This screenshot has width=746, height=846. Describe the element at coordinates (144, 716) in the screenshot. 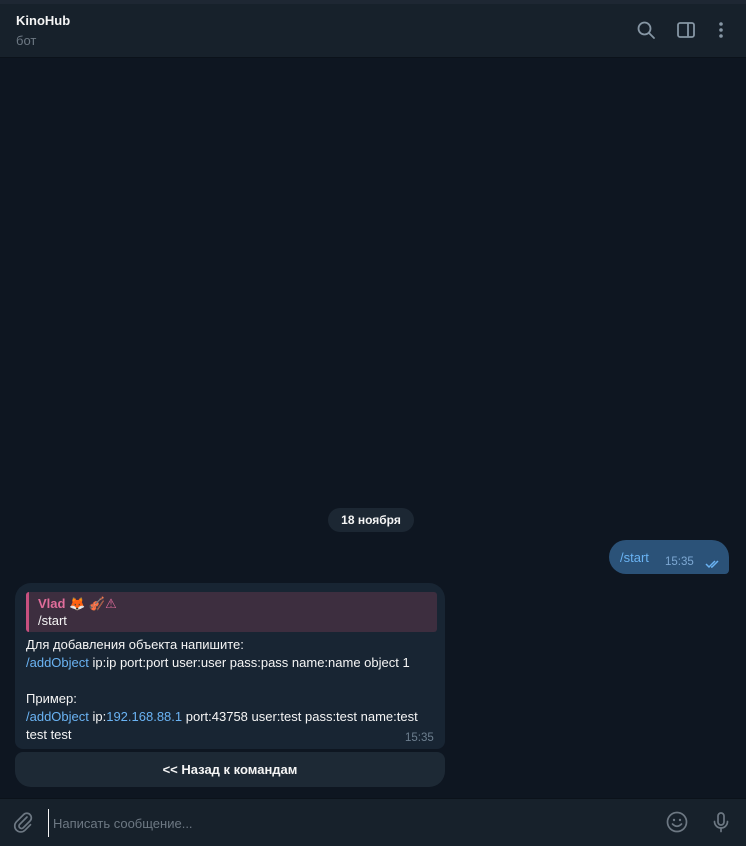

I see `command-link: 192.168.88.1` at that location.